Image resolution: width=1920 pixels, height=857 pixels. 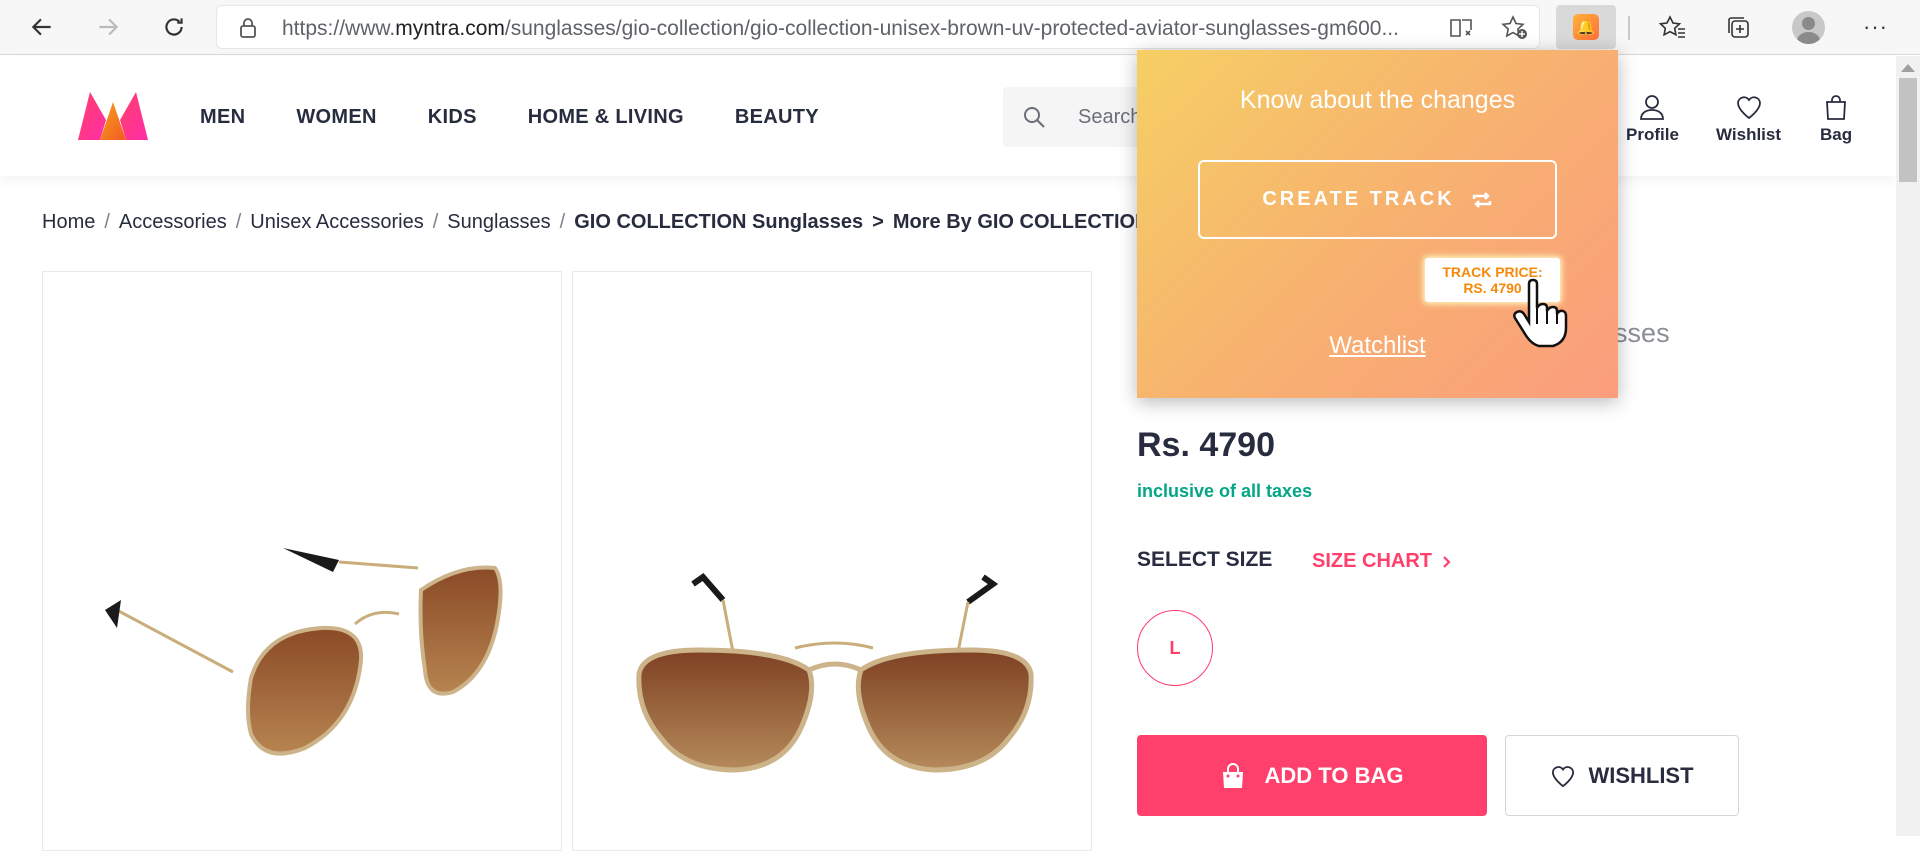 What do you see at coordinates (1540, 313) in the screenshot?
I see `hand-pointer-icon` at bounding box center [1540, 313].